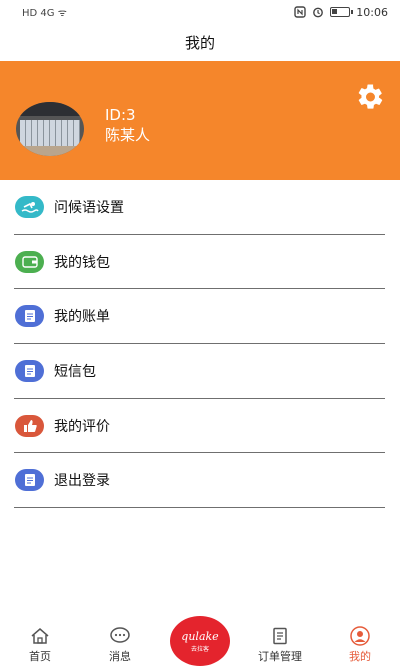 The width and height of the screenshot is (400, 666). Describe the element at coordinates (128, 135) in the screenshot. I see `user-name: 陈某人` at that location.